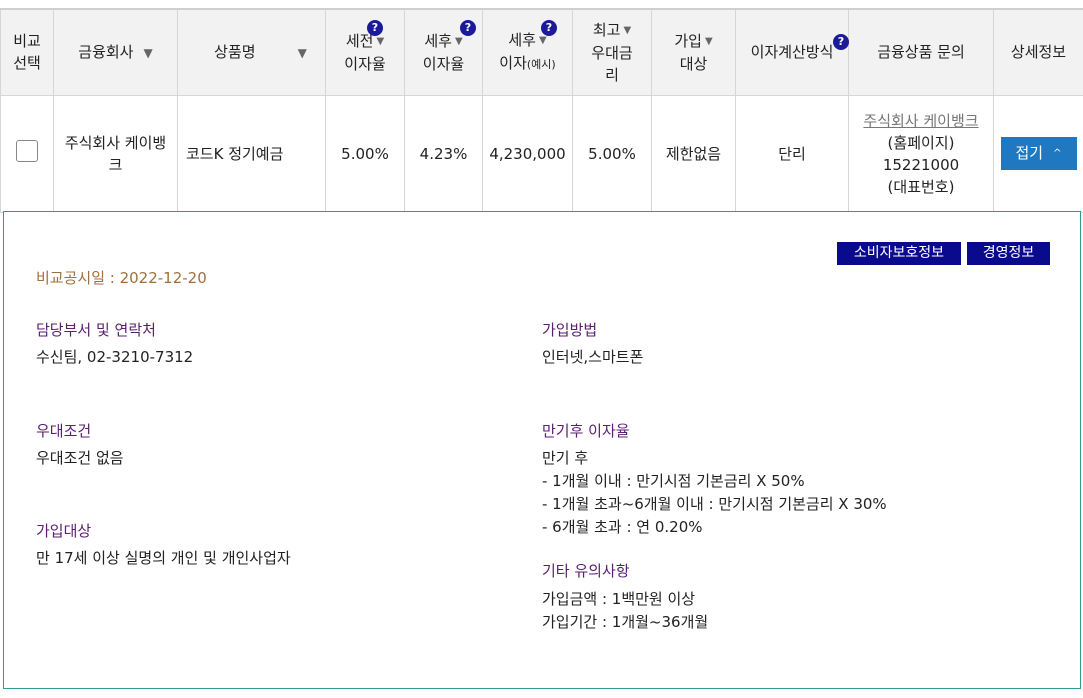 The height and width of the screenshot is (698, 1083). Describe the element at coordinates (1038, 52) in the screenshot. I see `header-detail: 상세정보` at that location.